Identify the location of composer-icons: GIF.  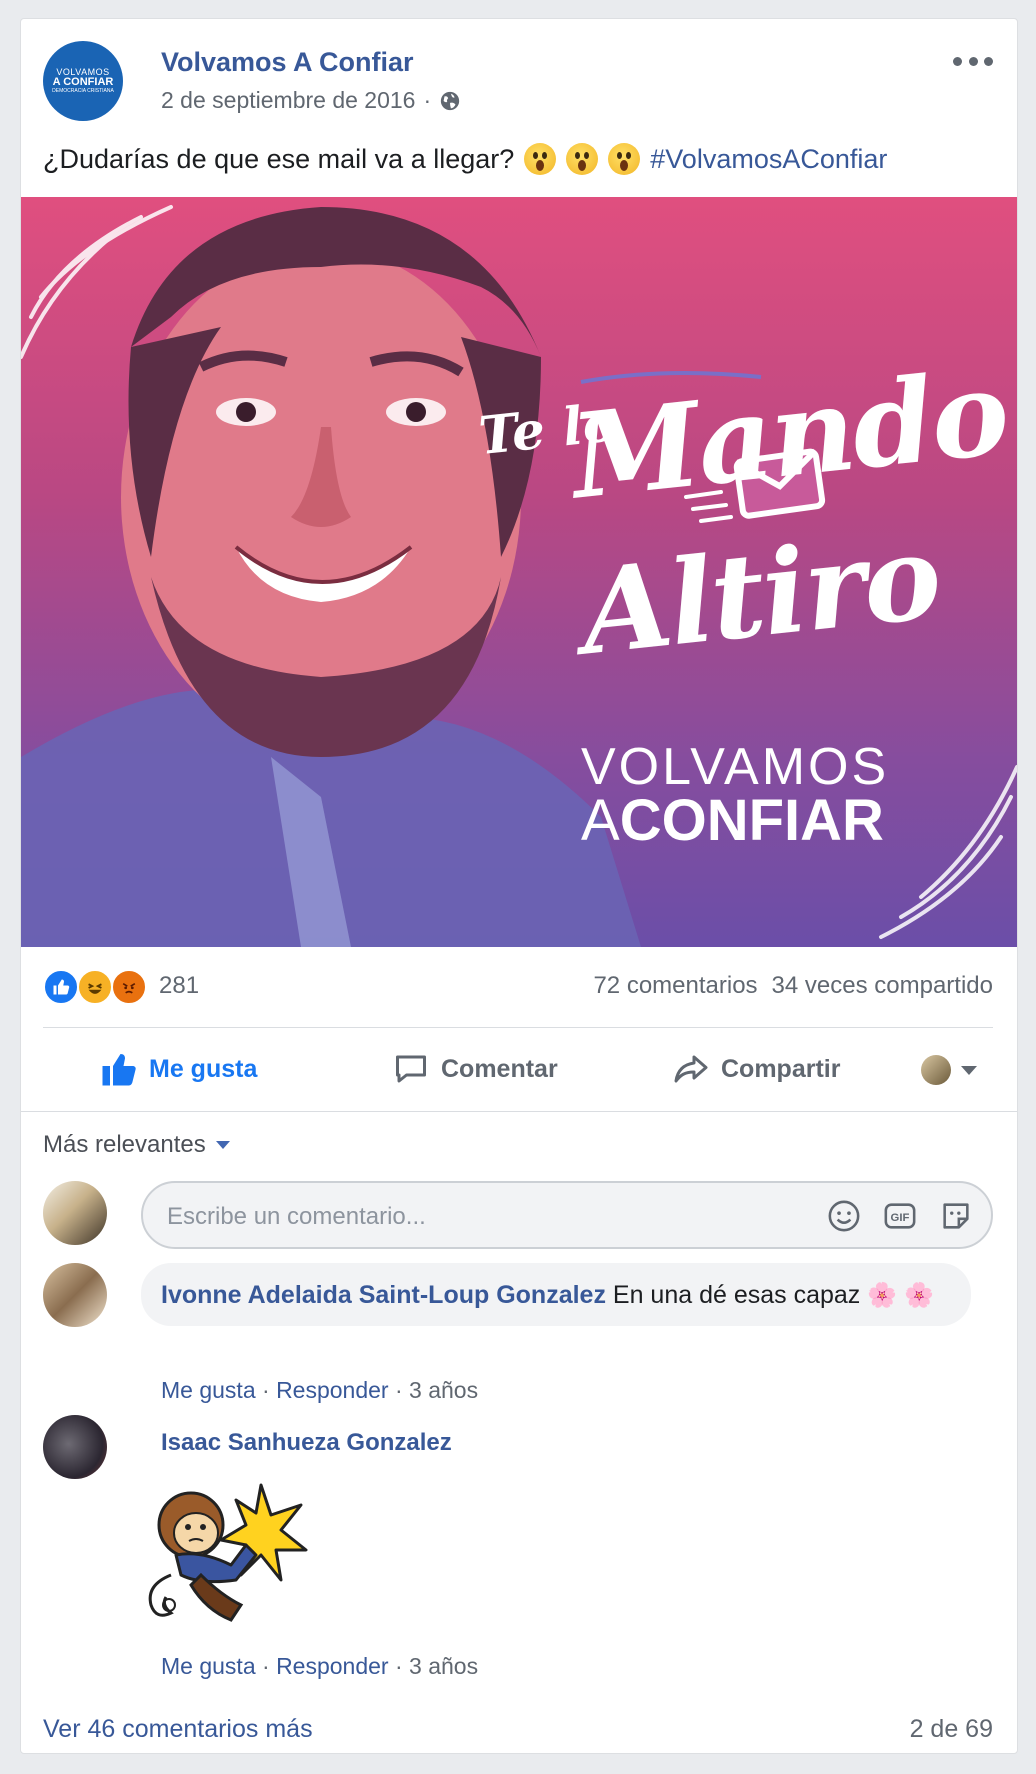
(900, 1216).